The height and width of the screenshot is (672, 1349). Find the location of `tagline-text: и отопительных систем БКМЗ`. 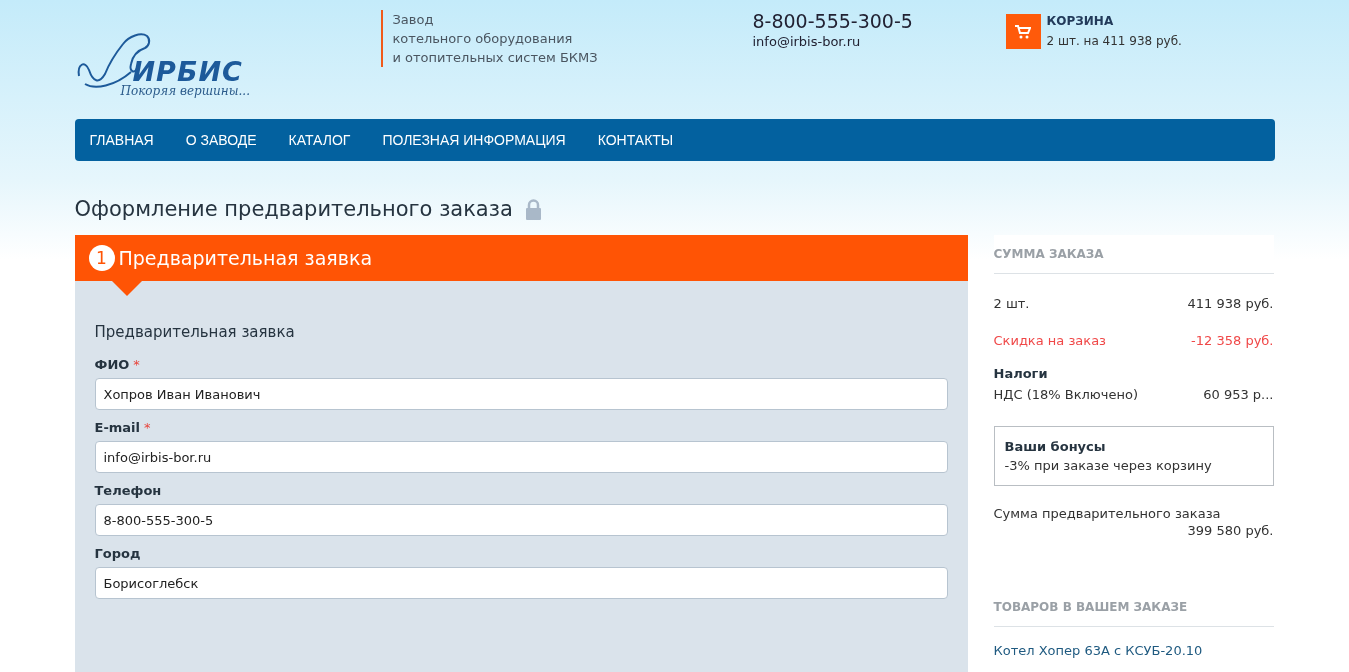

tagline-text: и отопительных систем БКМЗ is located at coordinates (495, 58).